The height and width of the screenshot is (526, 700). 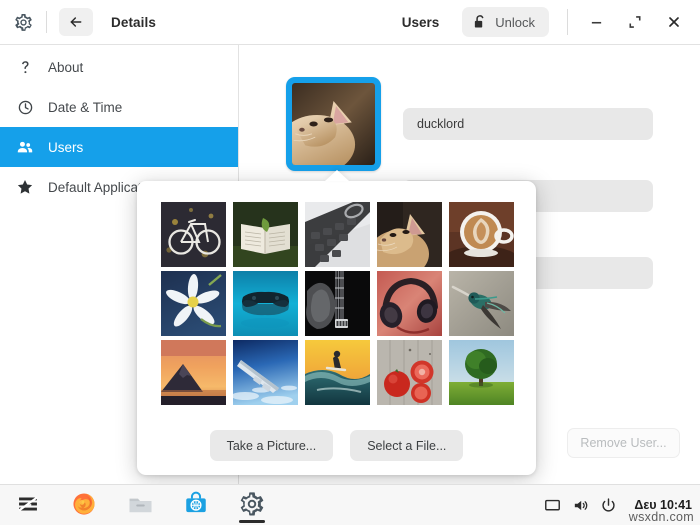 I want to click on controller-avatar-image, so click(x=265, y=303).